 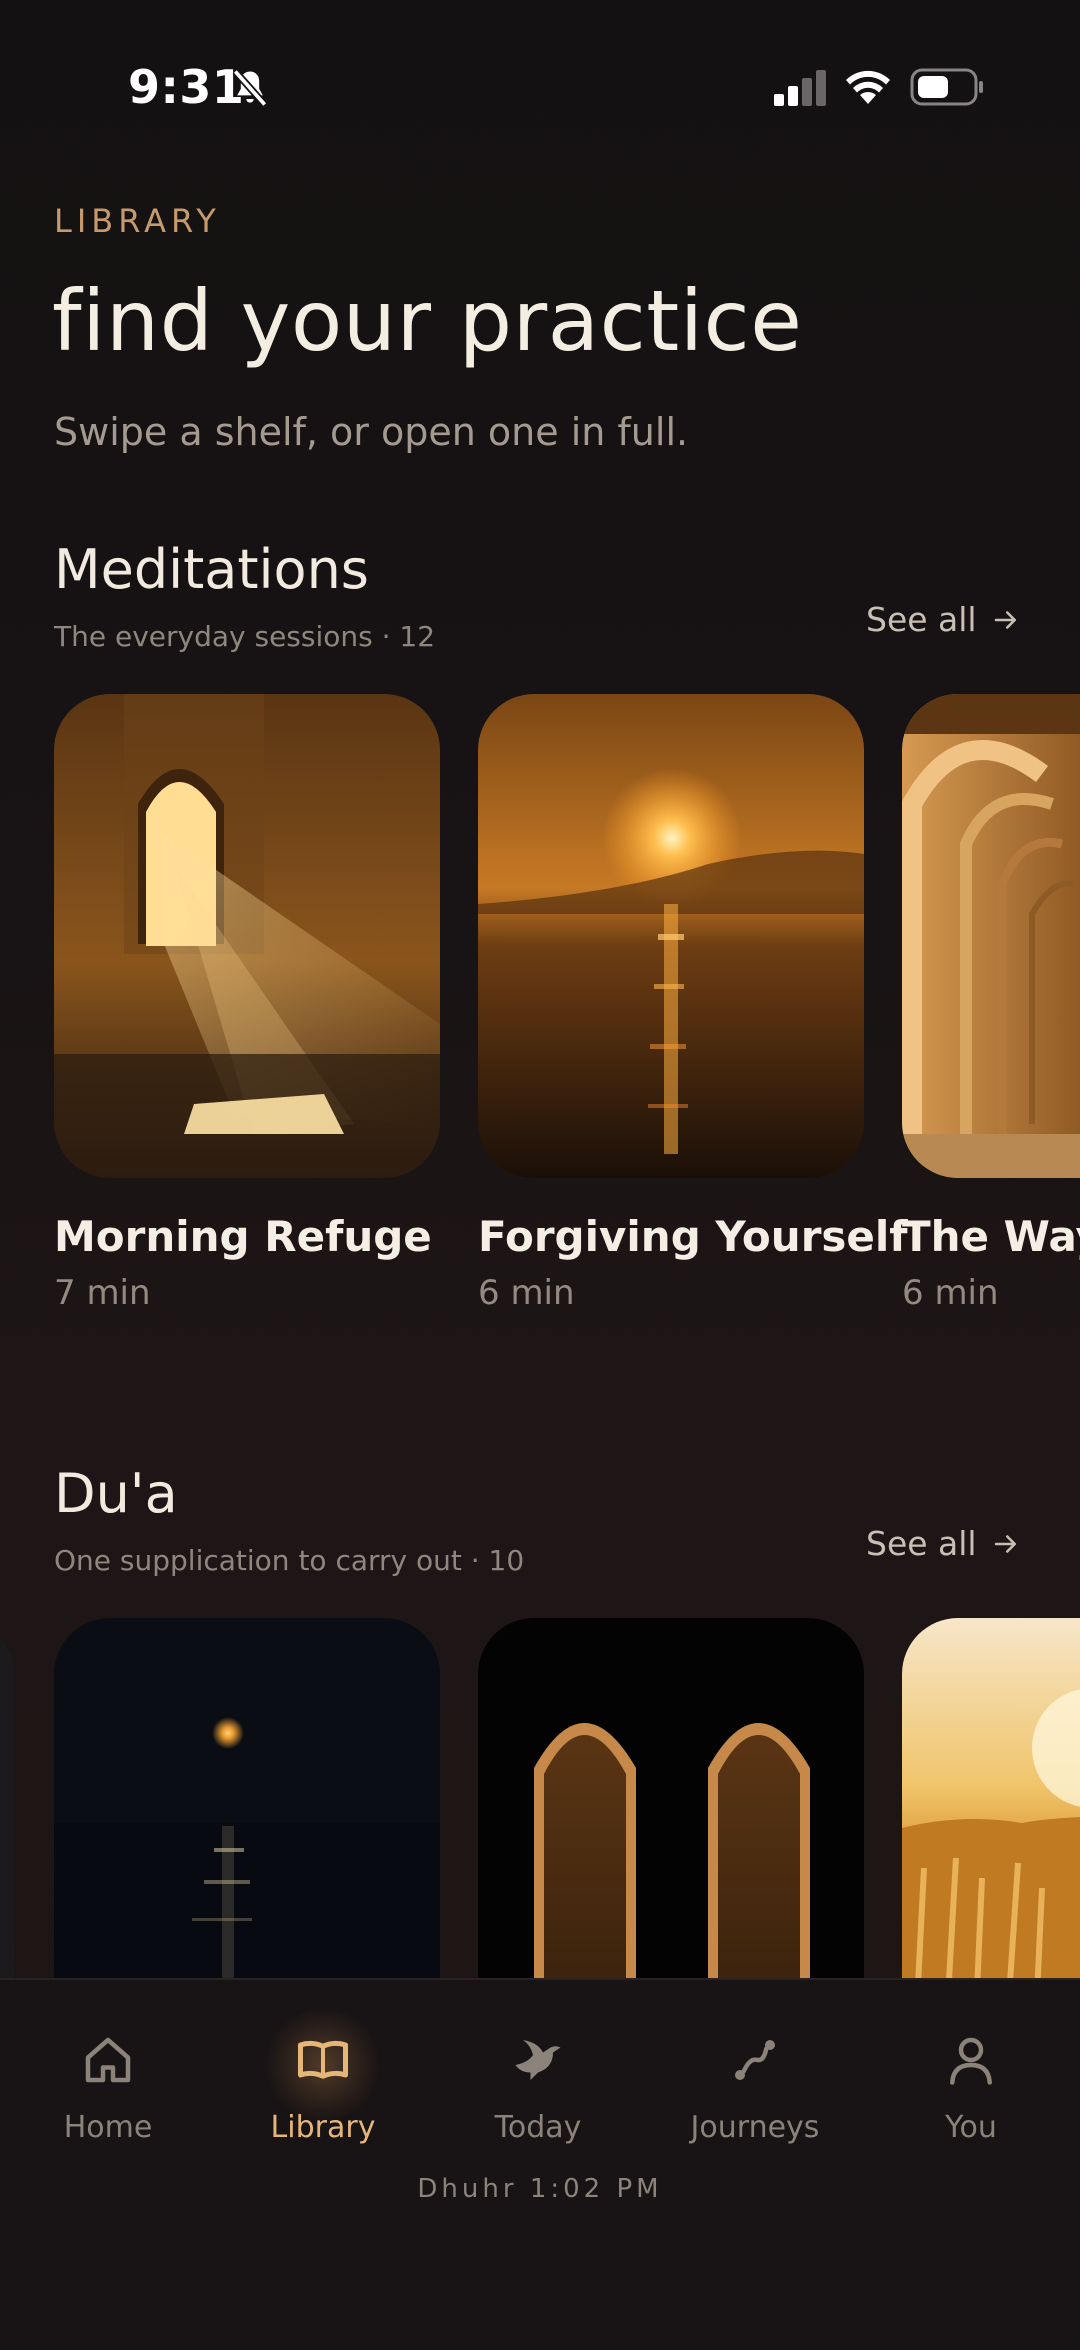 What do you see at coordinates (755, 2127) in the screenshot?
I see `nav-label: Journeys` at bounding box center [755, 2127].